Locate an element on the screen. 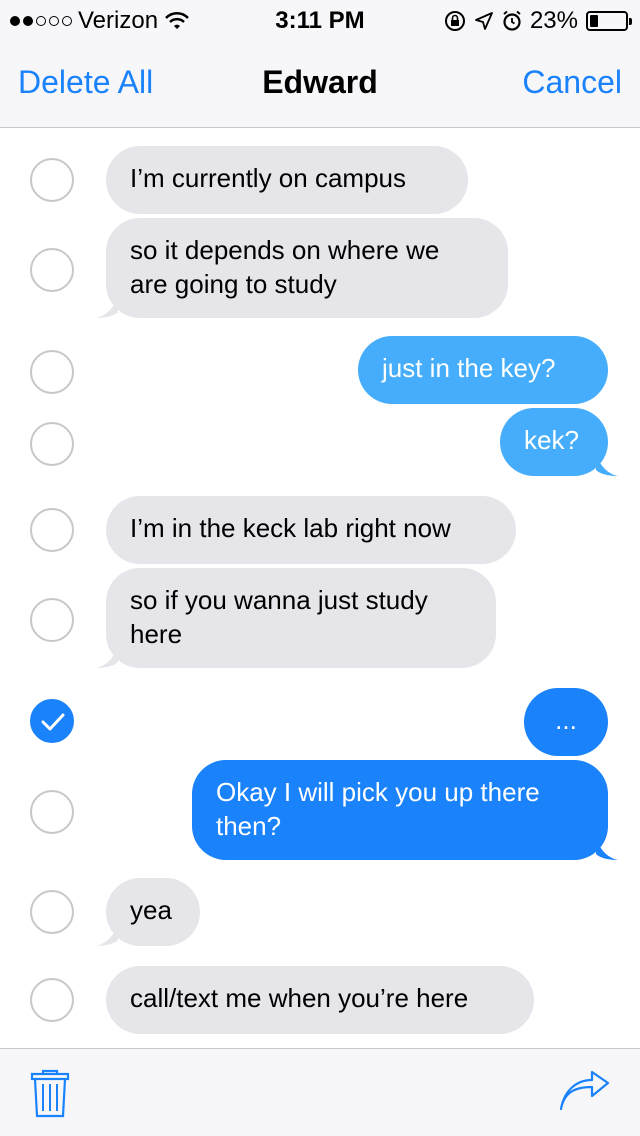 The height and width of the screenshot is (1136, 640). status-right: 23% is located at coordinates (538, 21).